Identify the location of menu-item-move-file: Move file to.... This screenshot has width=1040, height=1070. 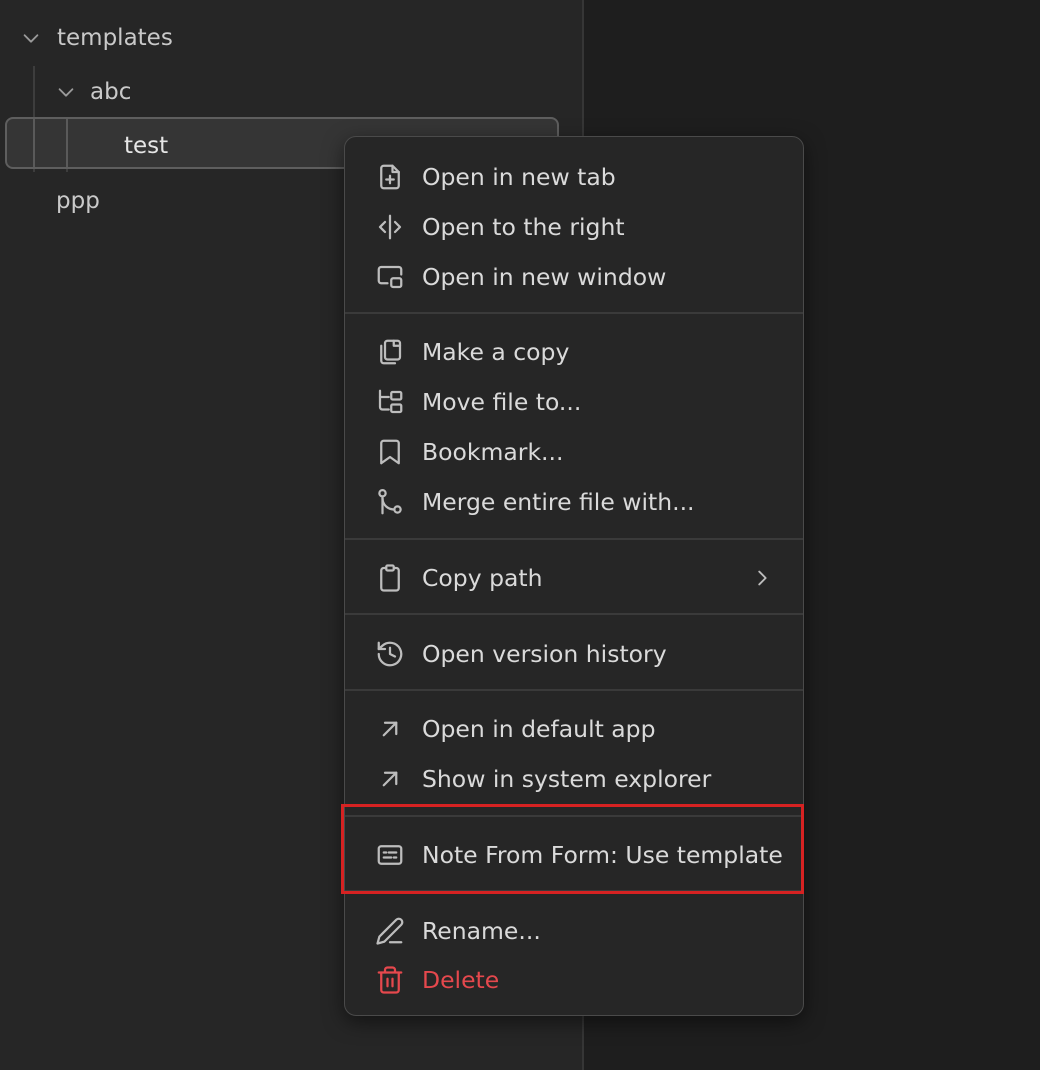
(574, 402).